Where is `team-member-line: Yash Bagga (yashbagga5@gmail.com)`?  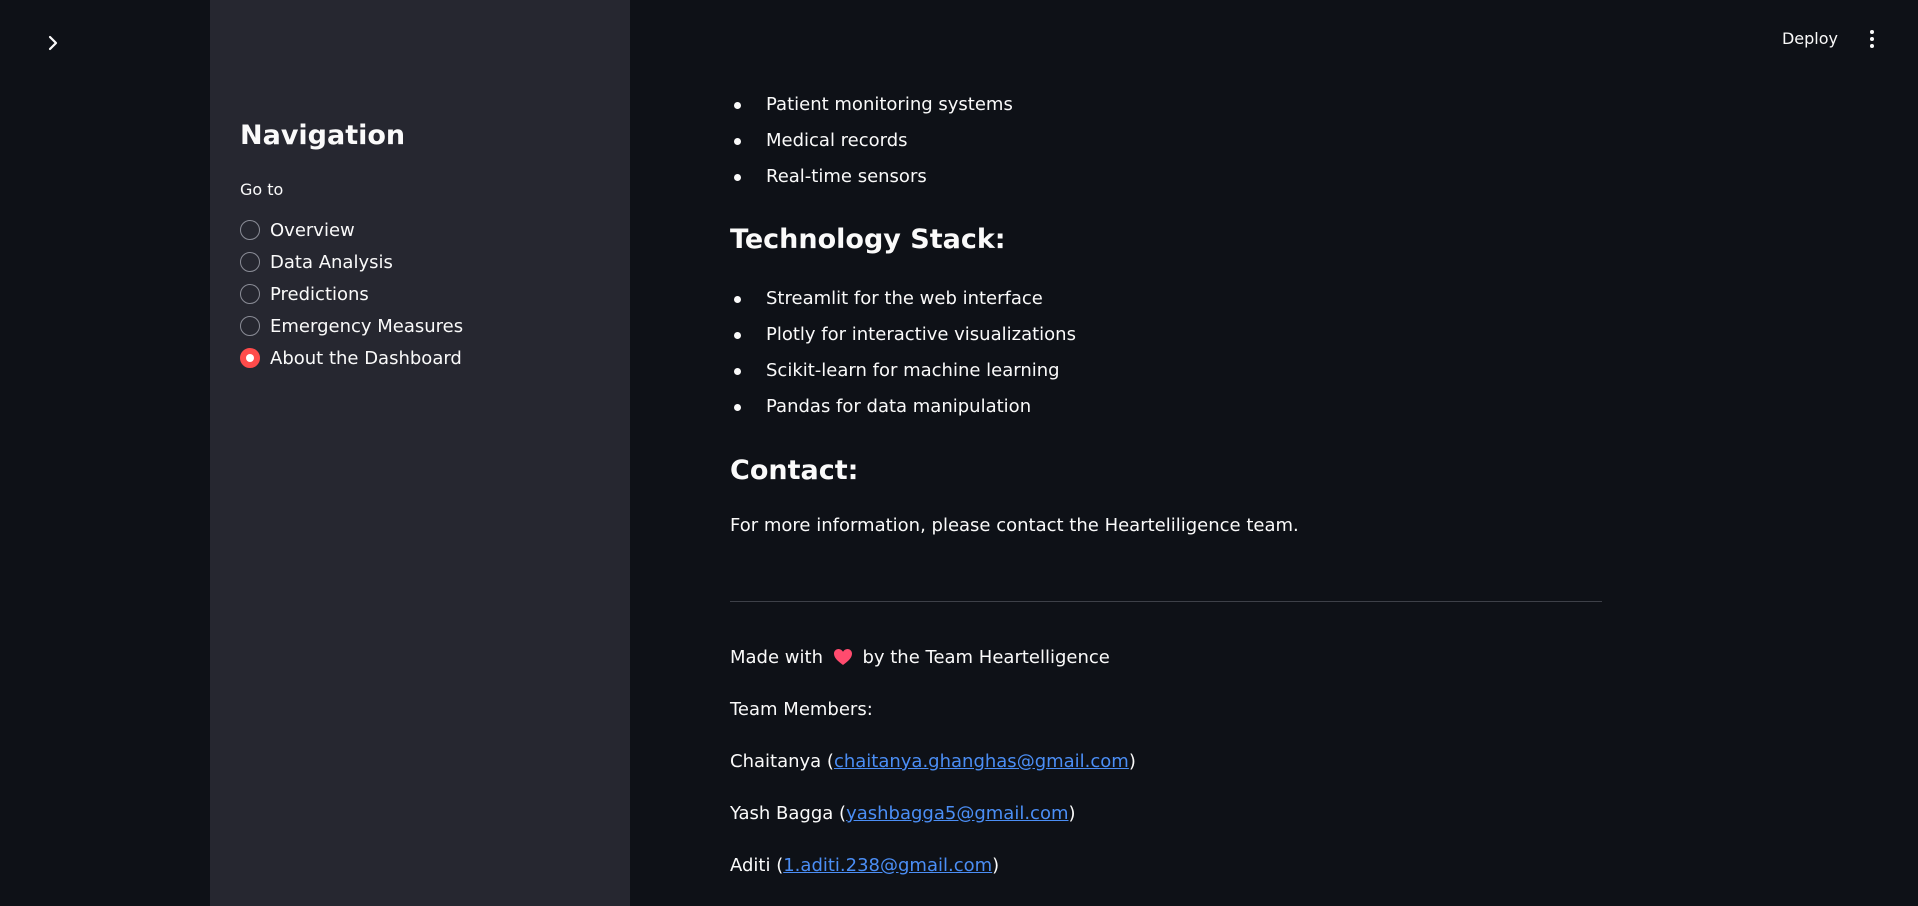 team-member-line: Yash Bagga (yashbagga5@gmail.com) is located at coordinates (903, 813).